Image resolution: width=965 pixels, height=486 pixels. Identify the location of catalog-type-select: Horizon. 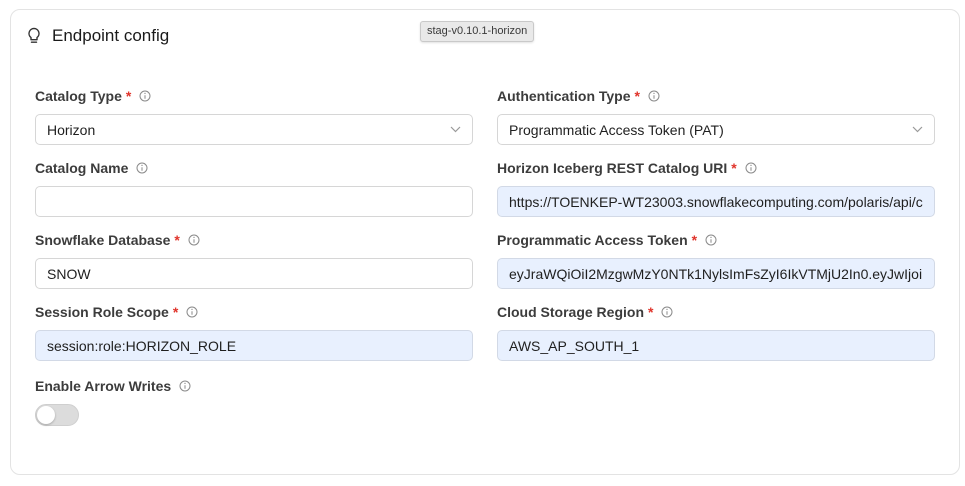
(254, 129).